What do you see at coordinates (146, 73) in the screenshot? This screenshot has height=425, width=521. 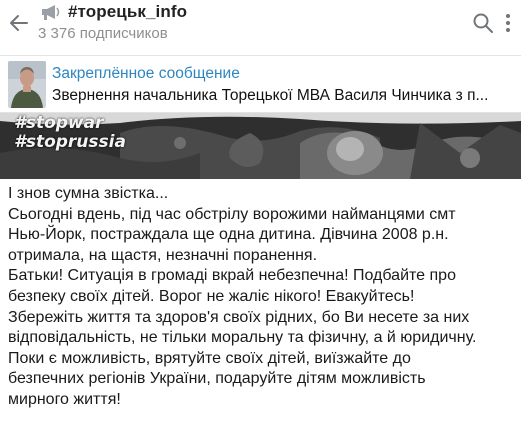 I see `pinned-label: Закреплённое сообщение` at bounding box center [146, 73].